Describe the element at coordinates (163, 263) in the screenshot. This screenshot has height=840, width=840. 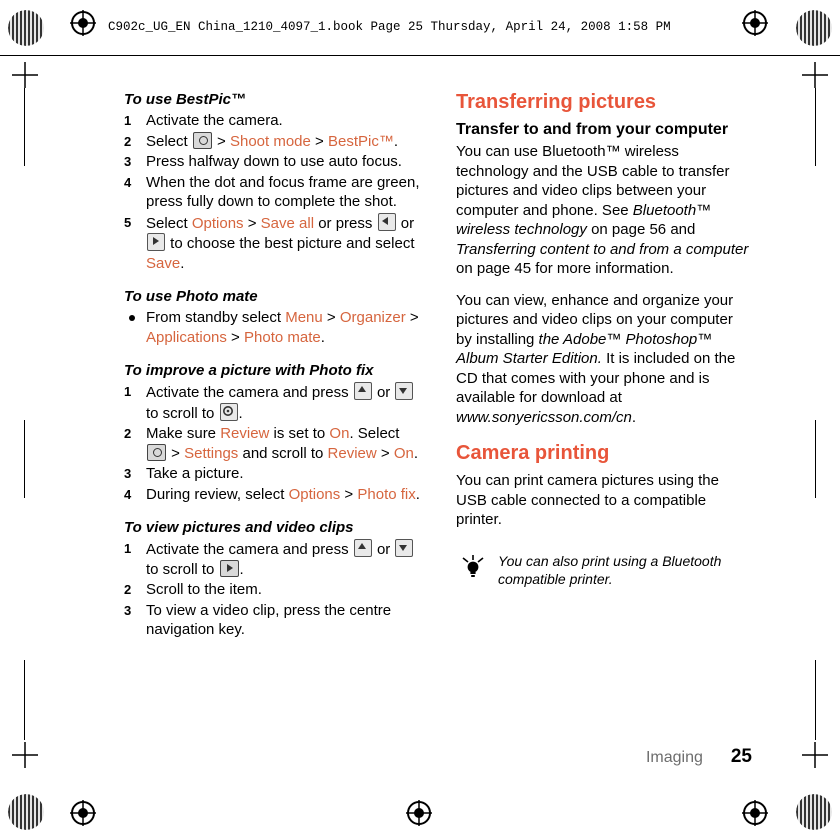
I see `inline-menu-reference: Save` at that location.